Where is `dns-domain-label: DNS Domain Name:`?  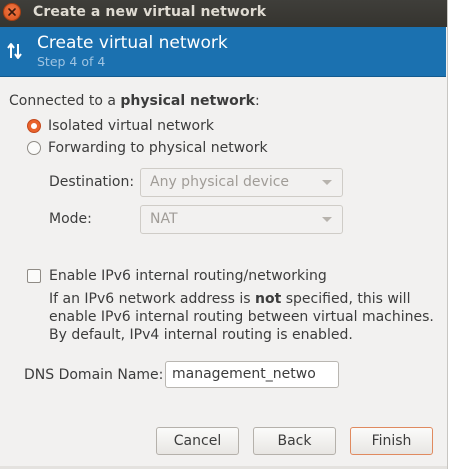 dns-domain-label: DNS Domain Name: is located at coordinates (94, 375).